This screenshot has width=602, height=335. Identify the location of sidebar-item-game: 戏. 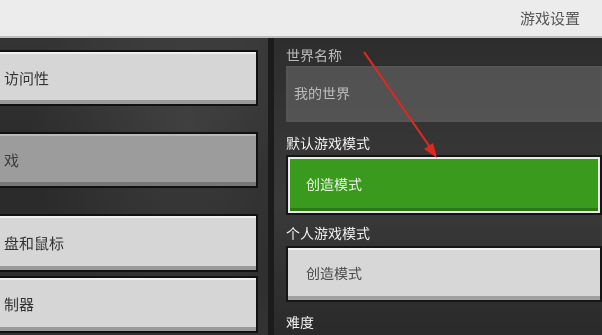
(129, 160).